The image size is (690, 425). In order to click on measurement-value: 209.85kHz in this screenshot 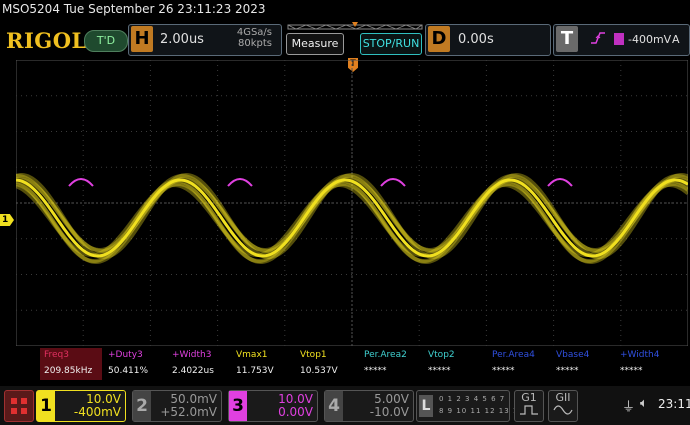, I will do `click(68, 371)`.